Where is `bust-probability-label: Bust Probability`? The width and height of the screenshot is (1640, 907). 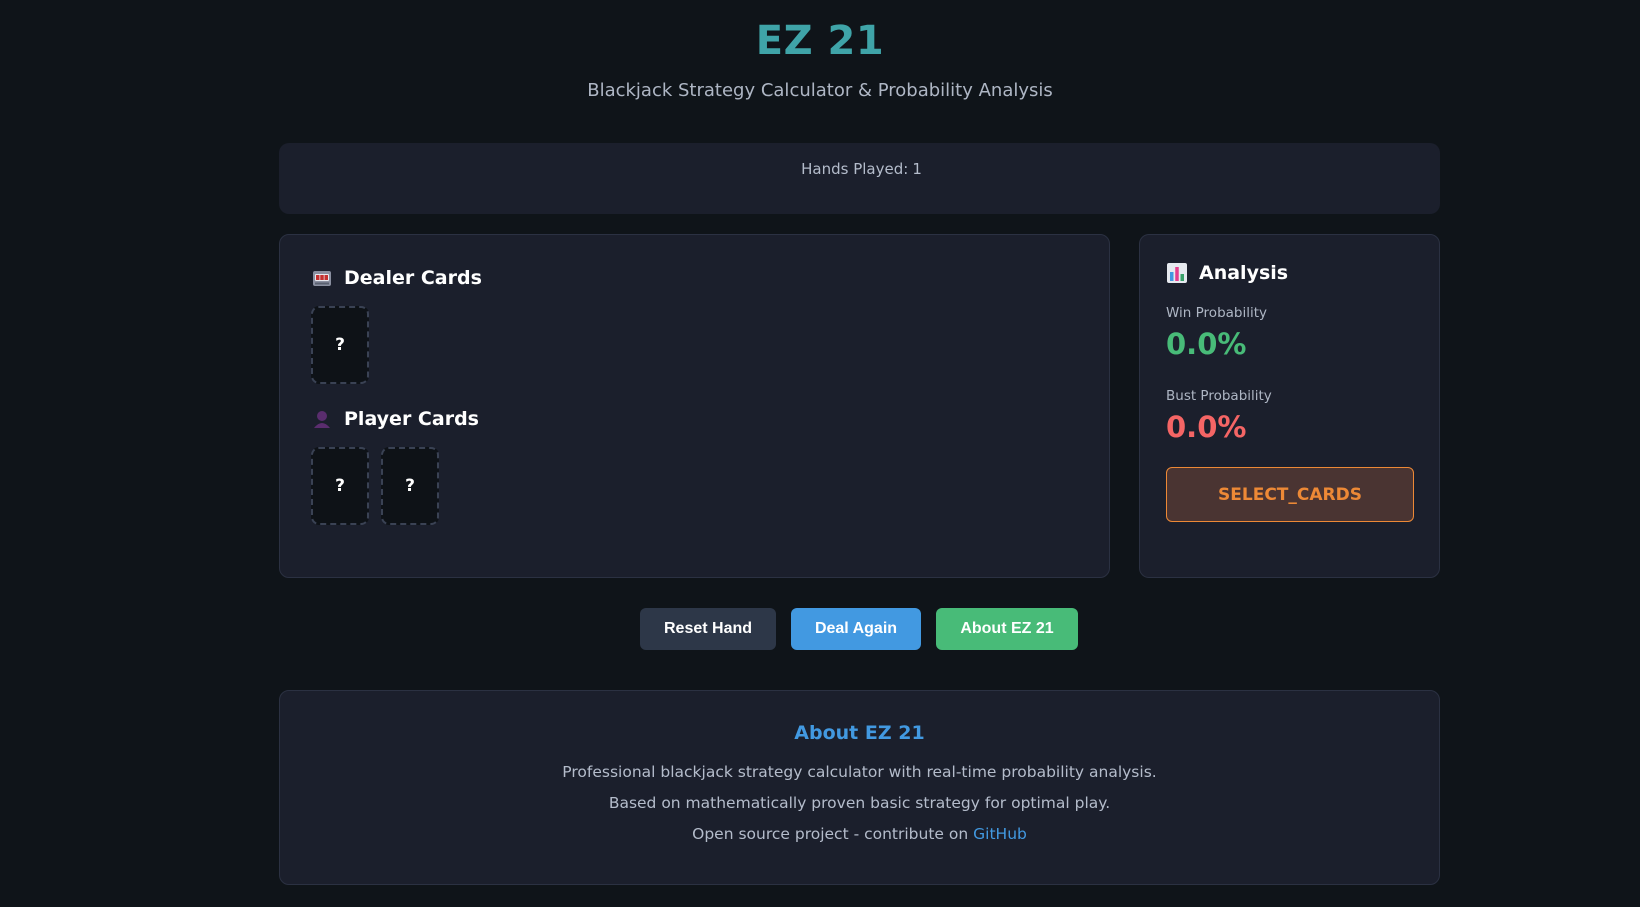 bust-probability-label: Bust Probability is located at coordinates (1219, 396).